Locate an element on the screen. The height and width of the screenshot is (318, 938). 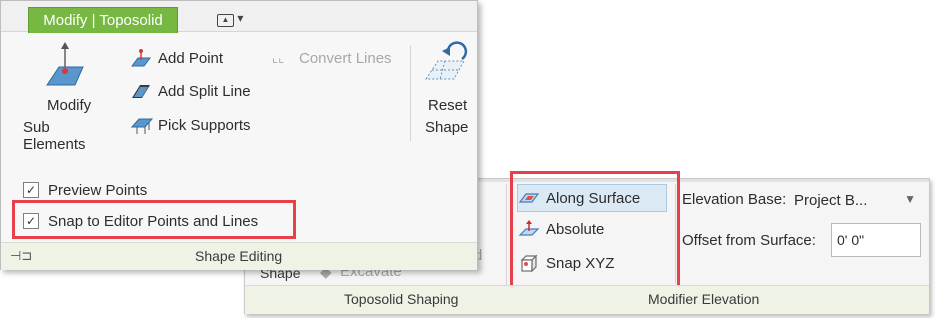
reset-label: Reset is located at coordinates (448, 105).